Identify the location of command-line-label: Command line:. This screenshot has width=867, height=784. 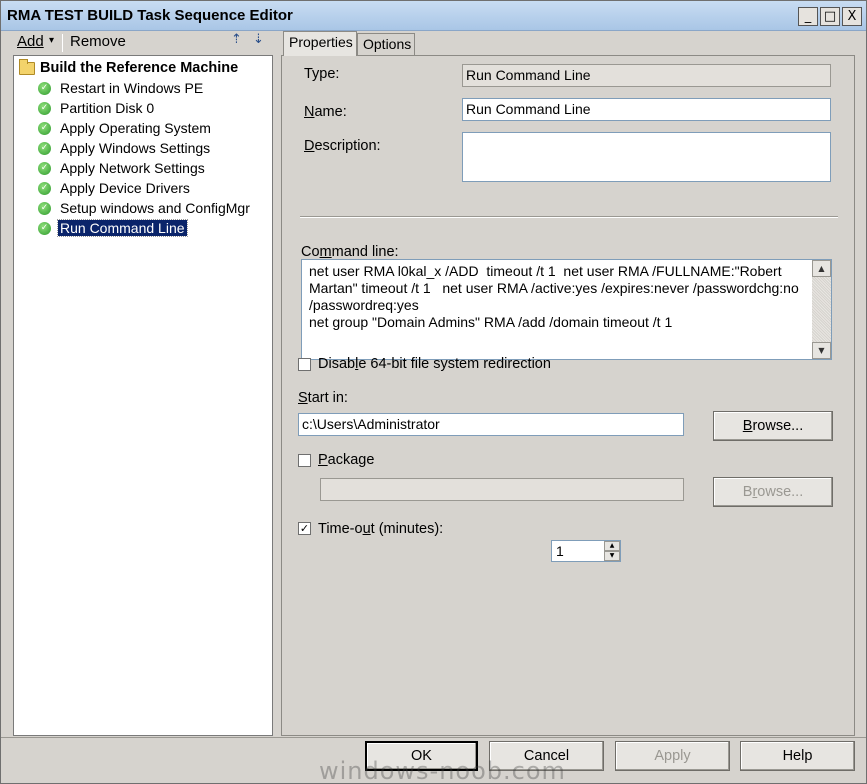
(350, 252).